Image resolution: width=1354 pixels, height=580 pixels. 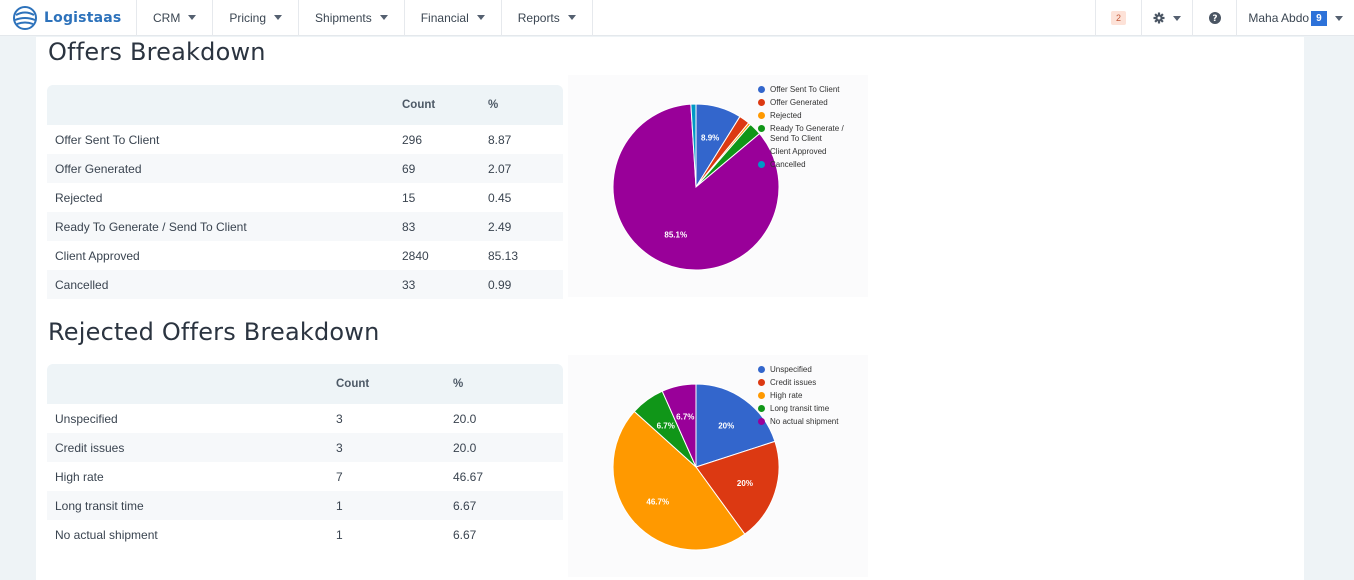 I want to click on row-percent: 2.49, so click(x=525, y=226).